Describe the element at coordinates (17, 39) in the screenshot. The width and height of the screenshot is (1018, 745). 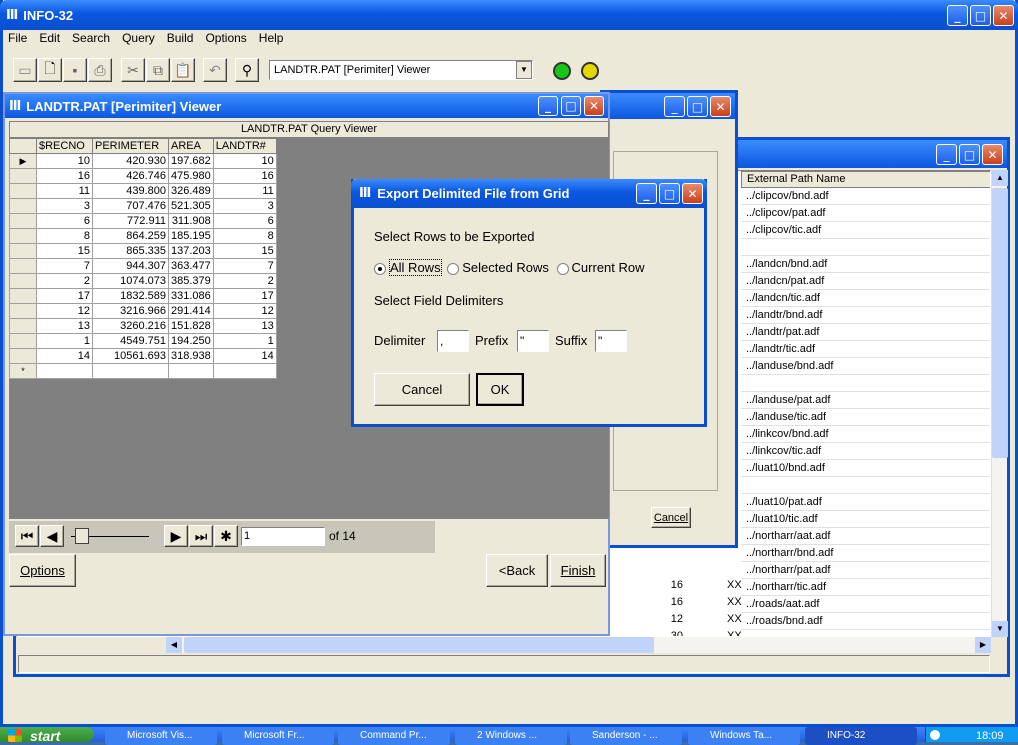
I see `menu-file: File` at that location.